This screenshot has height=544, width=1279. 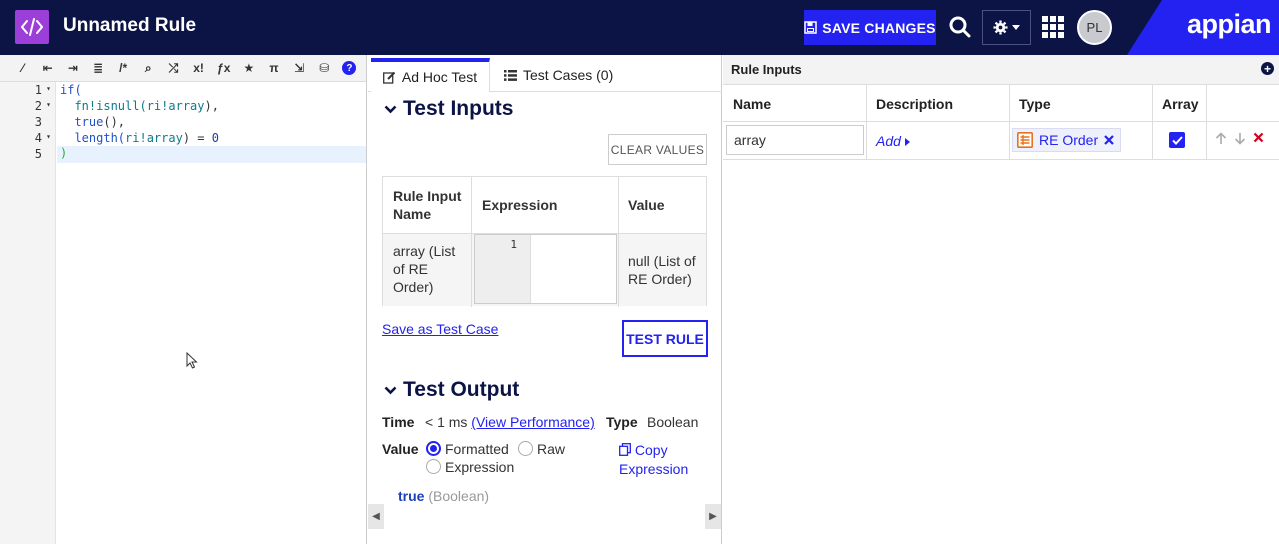 What do you see at coordinates (349, 68) in the screenshot?
I see `help-icon: ?` at bounding box center [349, 68].